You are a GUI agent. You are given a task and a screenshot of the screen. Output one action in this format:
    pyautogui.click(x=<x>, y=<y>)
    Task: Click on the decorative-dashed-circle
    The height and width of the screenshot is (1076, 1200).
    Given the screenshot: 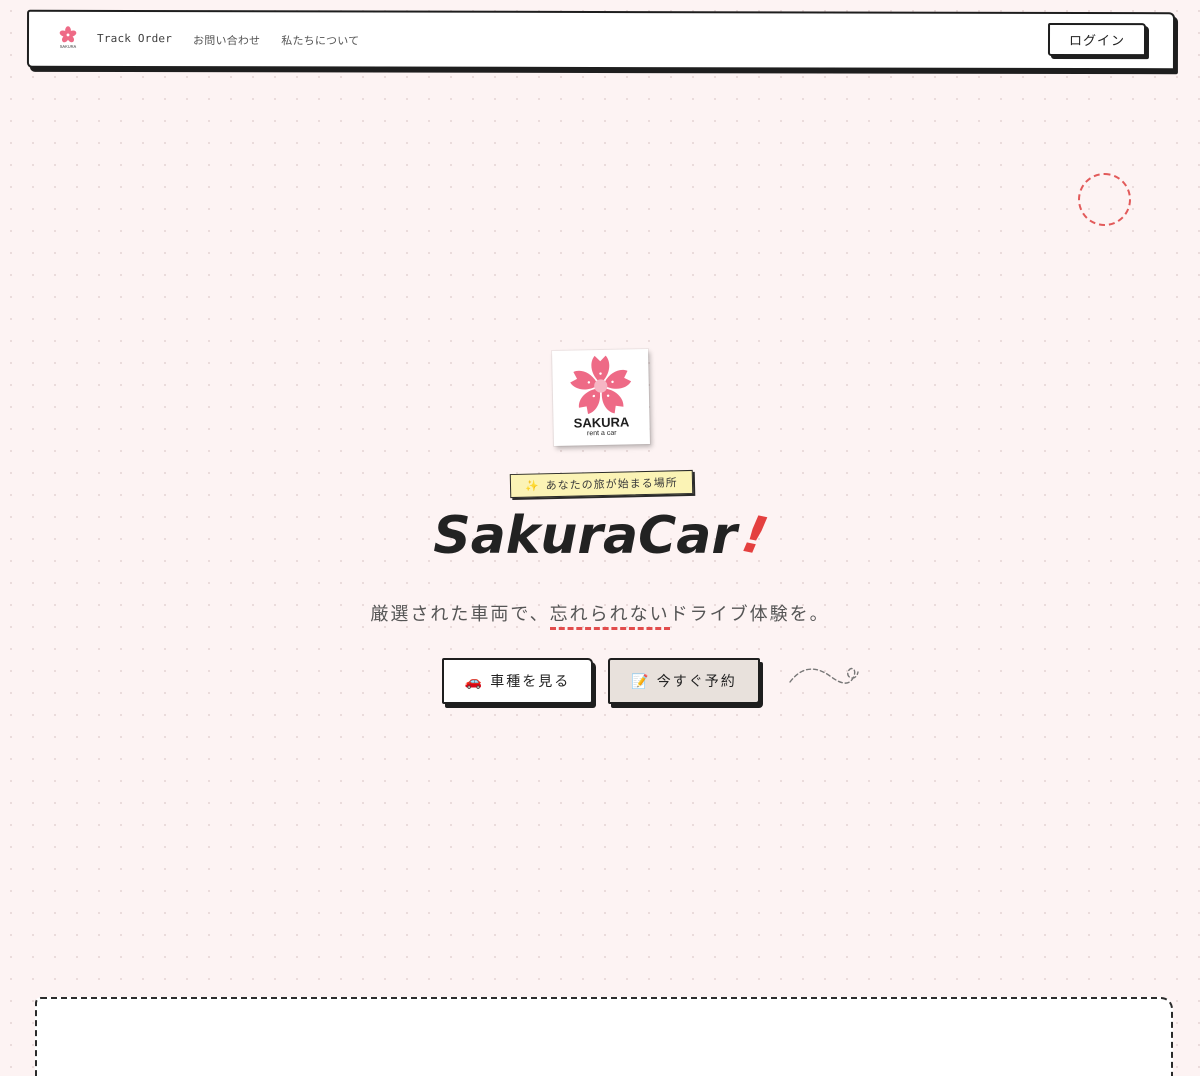 What is the action you would take?
    pyautogui.click(x=1104, y=199)
    